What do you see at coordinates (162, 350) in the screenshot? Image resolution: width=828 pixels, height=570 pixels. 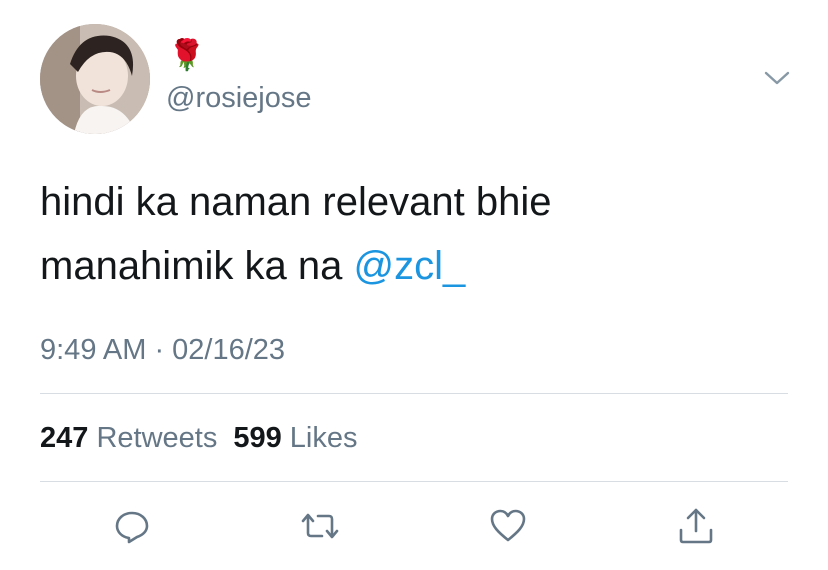 I see `tweet-timestamp: 9:49 AM · 02/16/23` at bounding box center [162, 350].